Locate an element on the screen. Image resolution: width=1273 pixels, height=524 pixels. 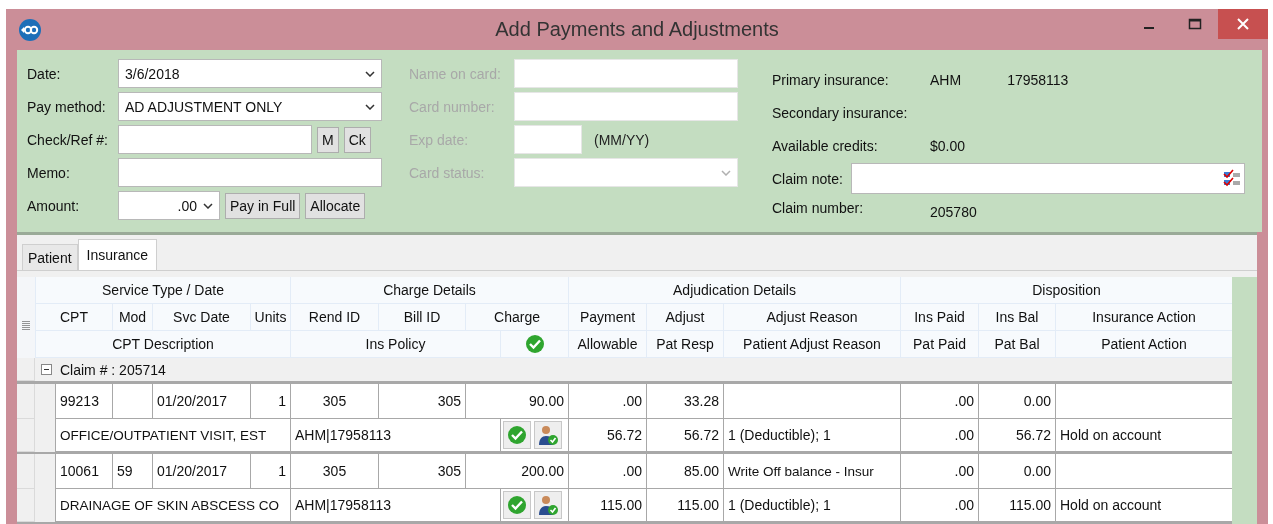
table-cell: 200.00 is located at coordinates (516, 471).